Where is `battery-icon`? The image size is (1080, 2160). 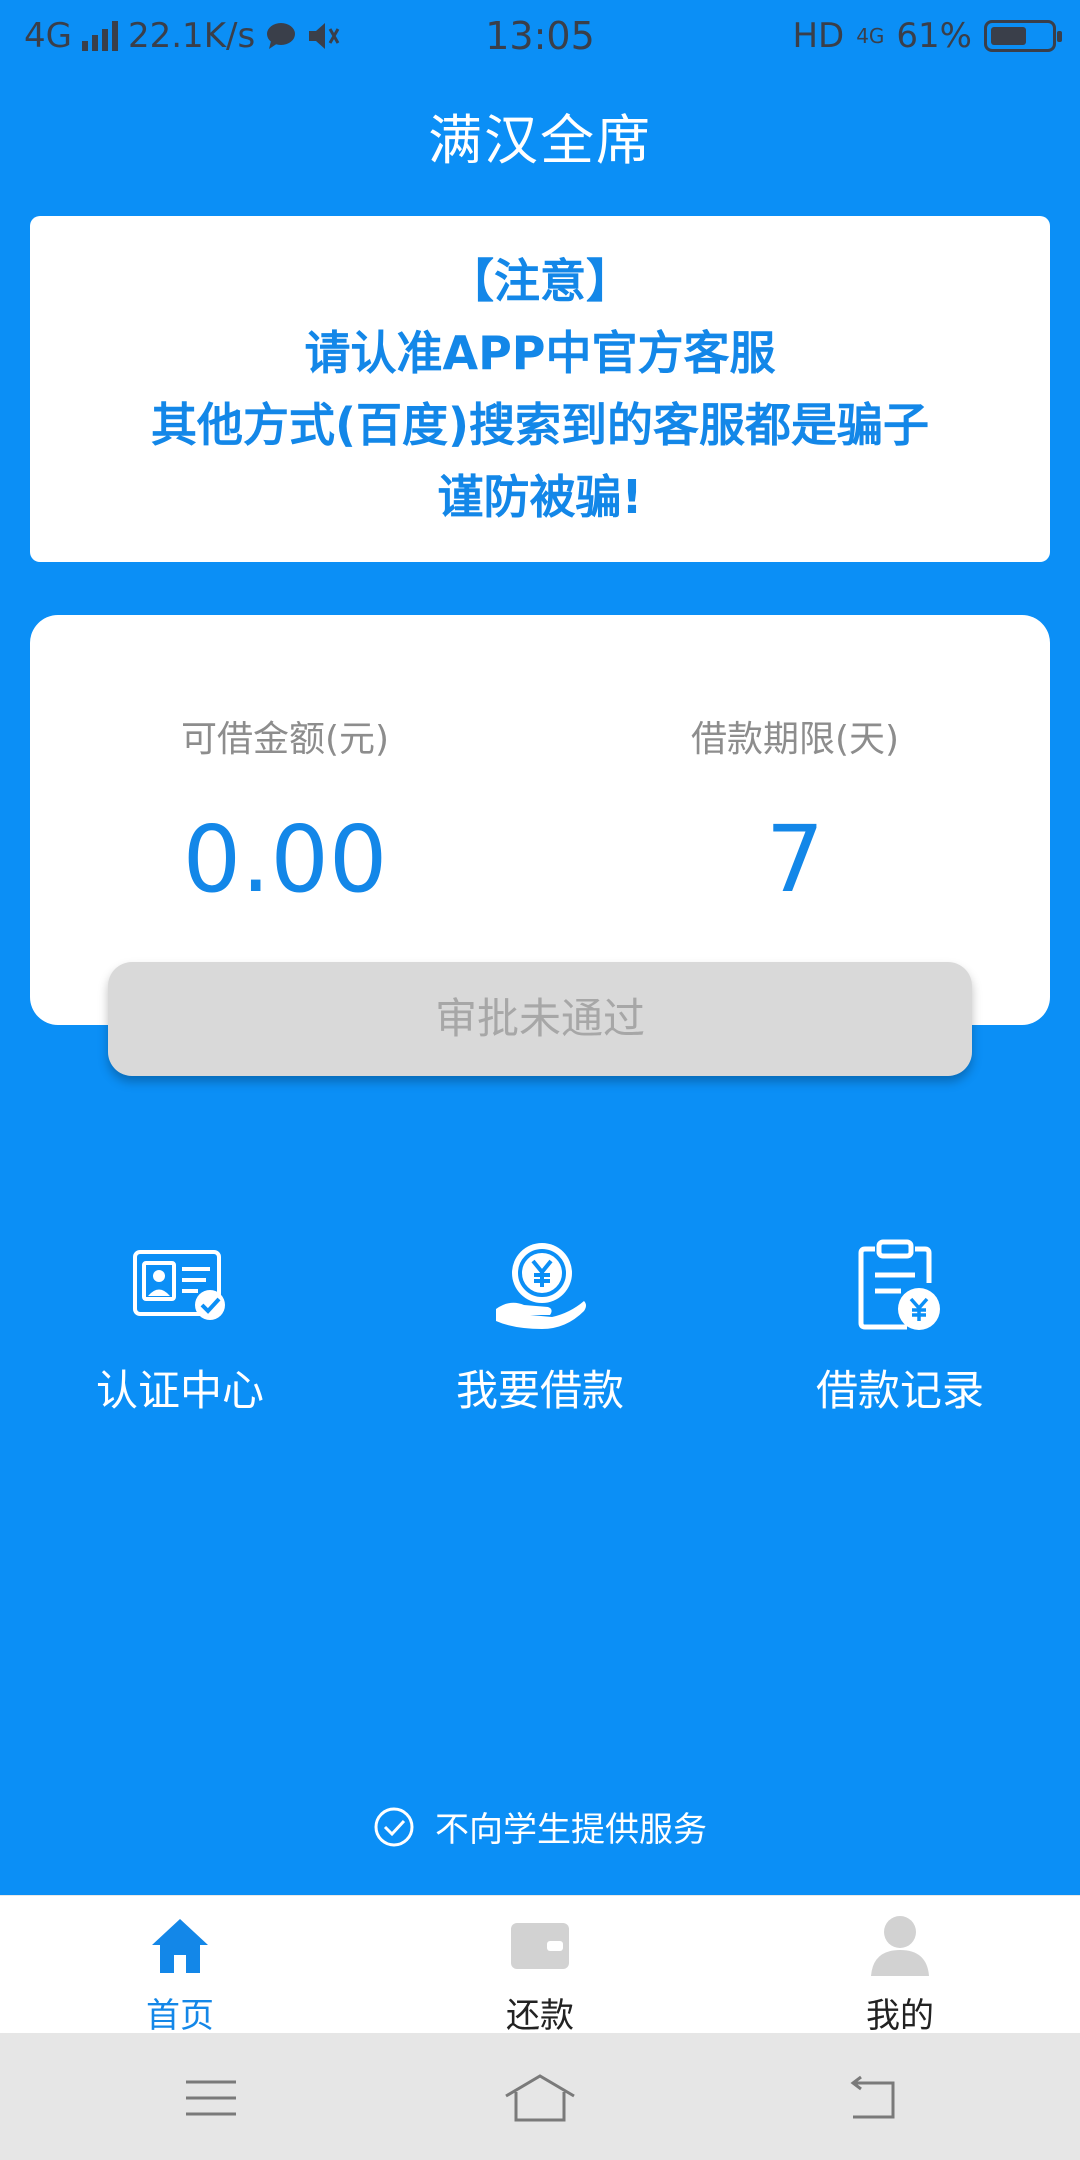 battery-icon is located at coordinates (1023, 36).